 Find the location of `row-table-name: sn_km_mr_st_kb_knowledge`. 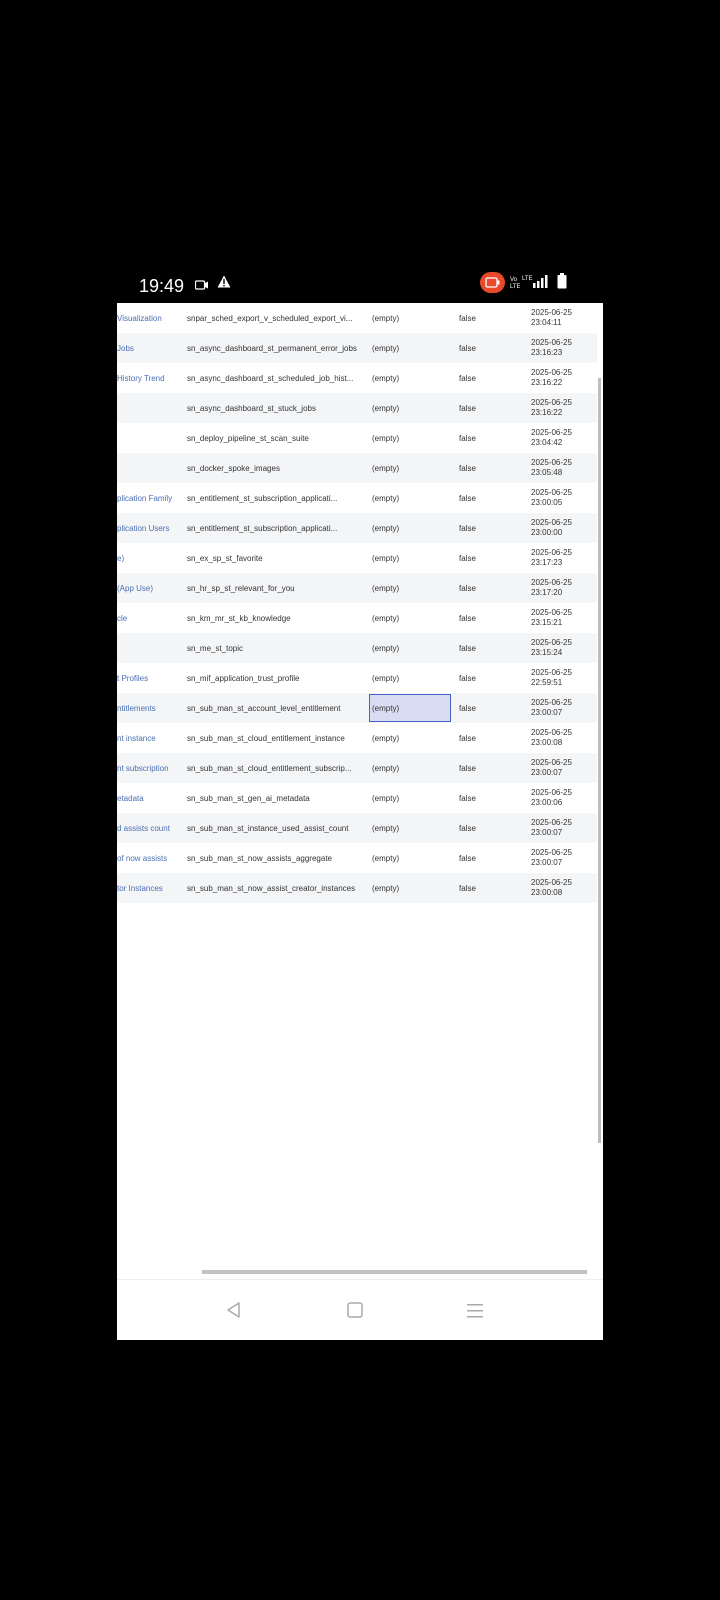

row-table-name: sn_km_mr_st_kb_knowledge is located at coordinates (239, 618).